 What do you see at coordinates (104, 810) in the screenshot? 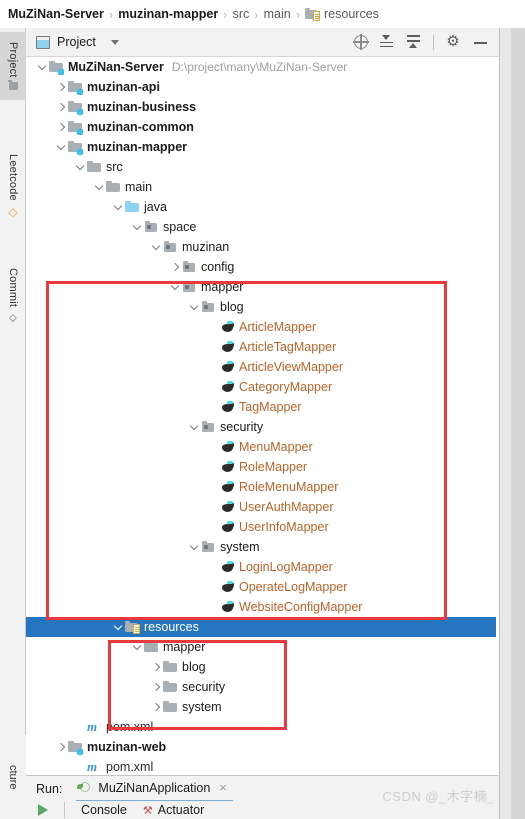
I see `tab-console: Console` at bounding box center [104, 810].